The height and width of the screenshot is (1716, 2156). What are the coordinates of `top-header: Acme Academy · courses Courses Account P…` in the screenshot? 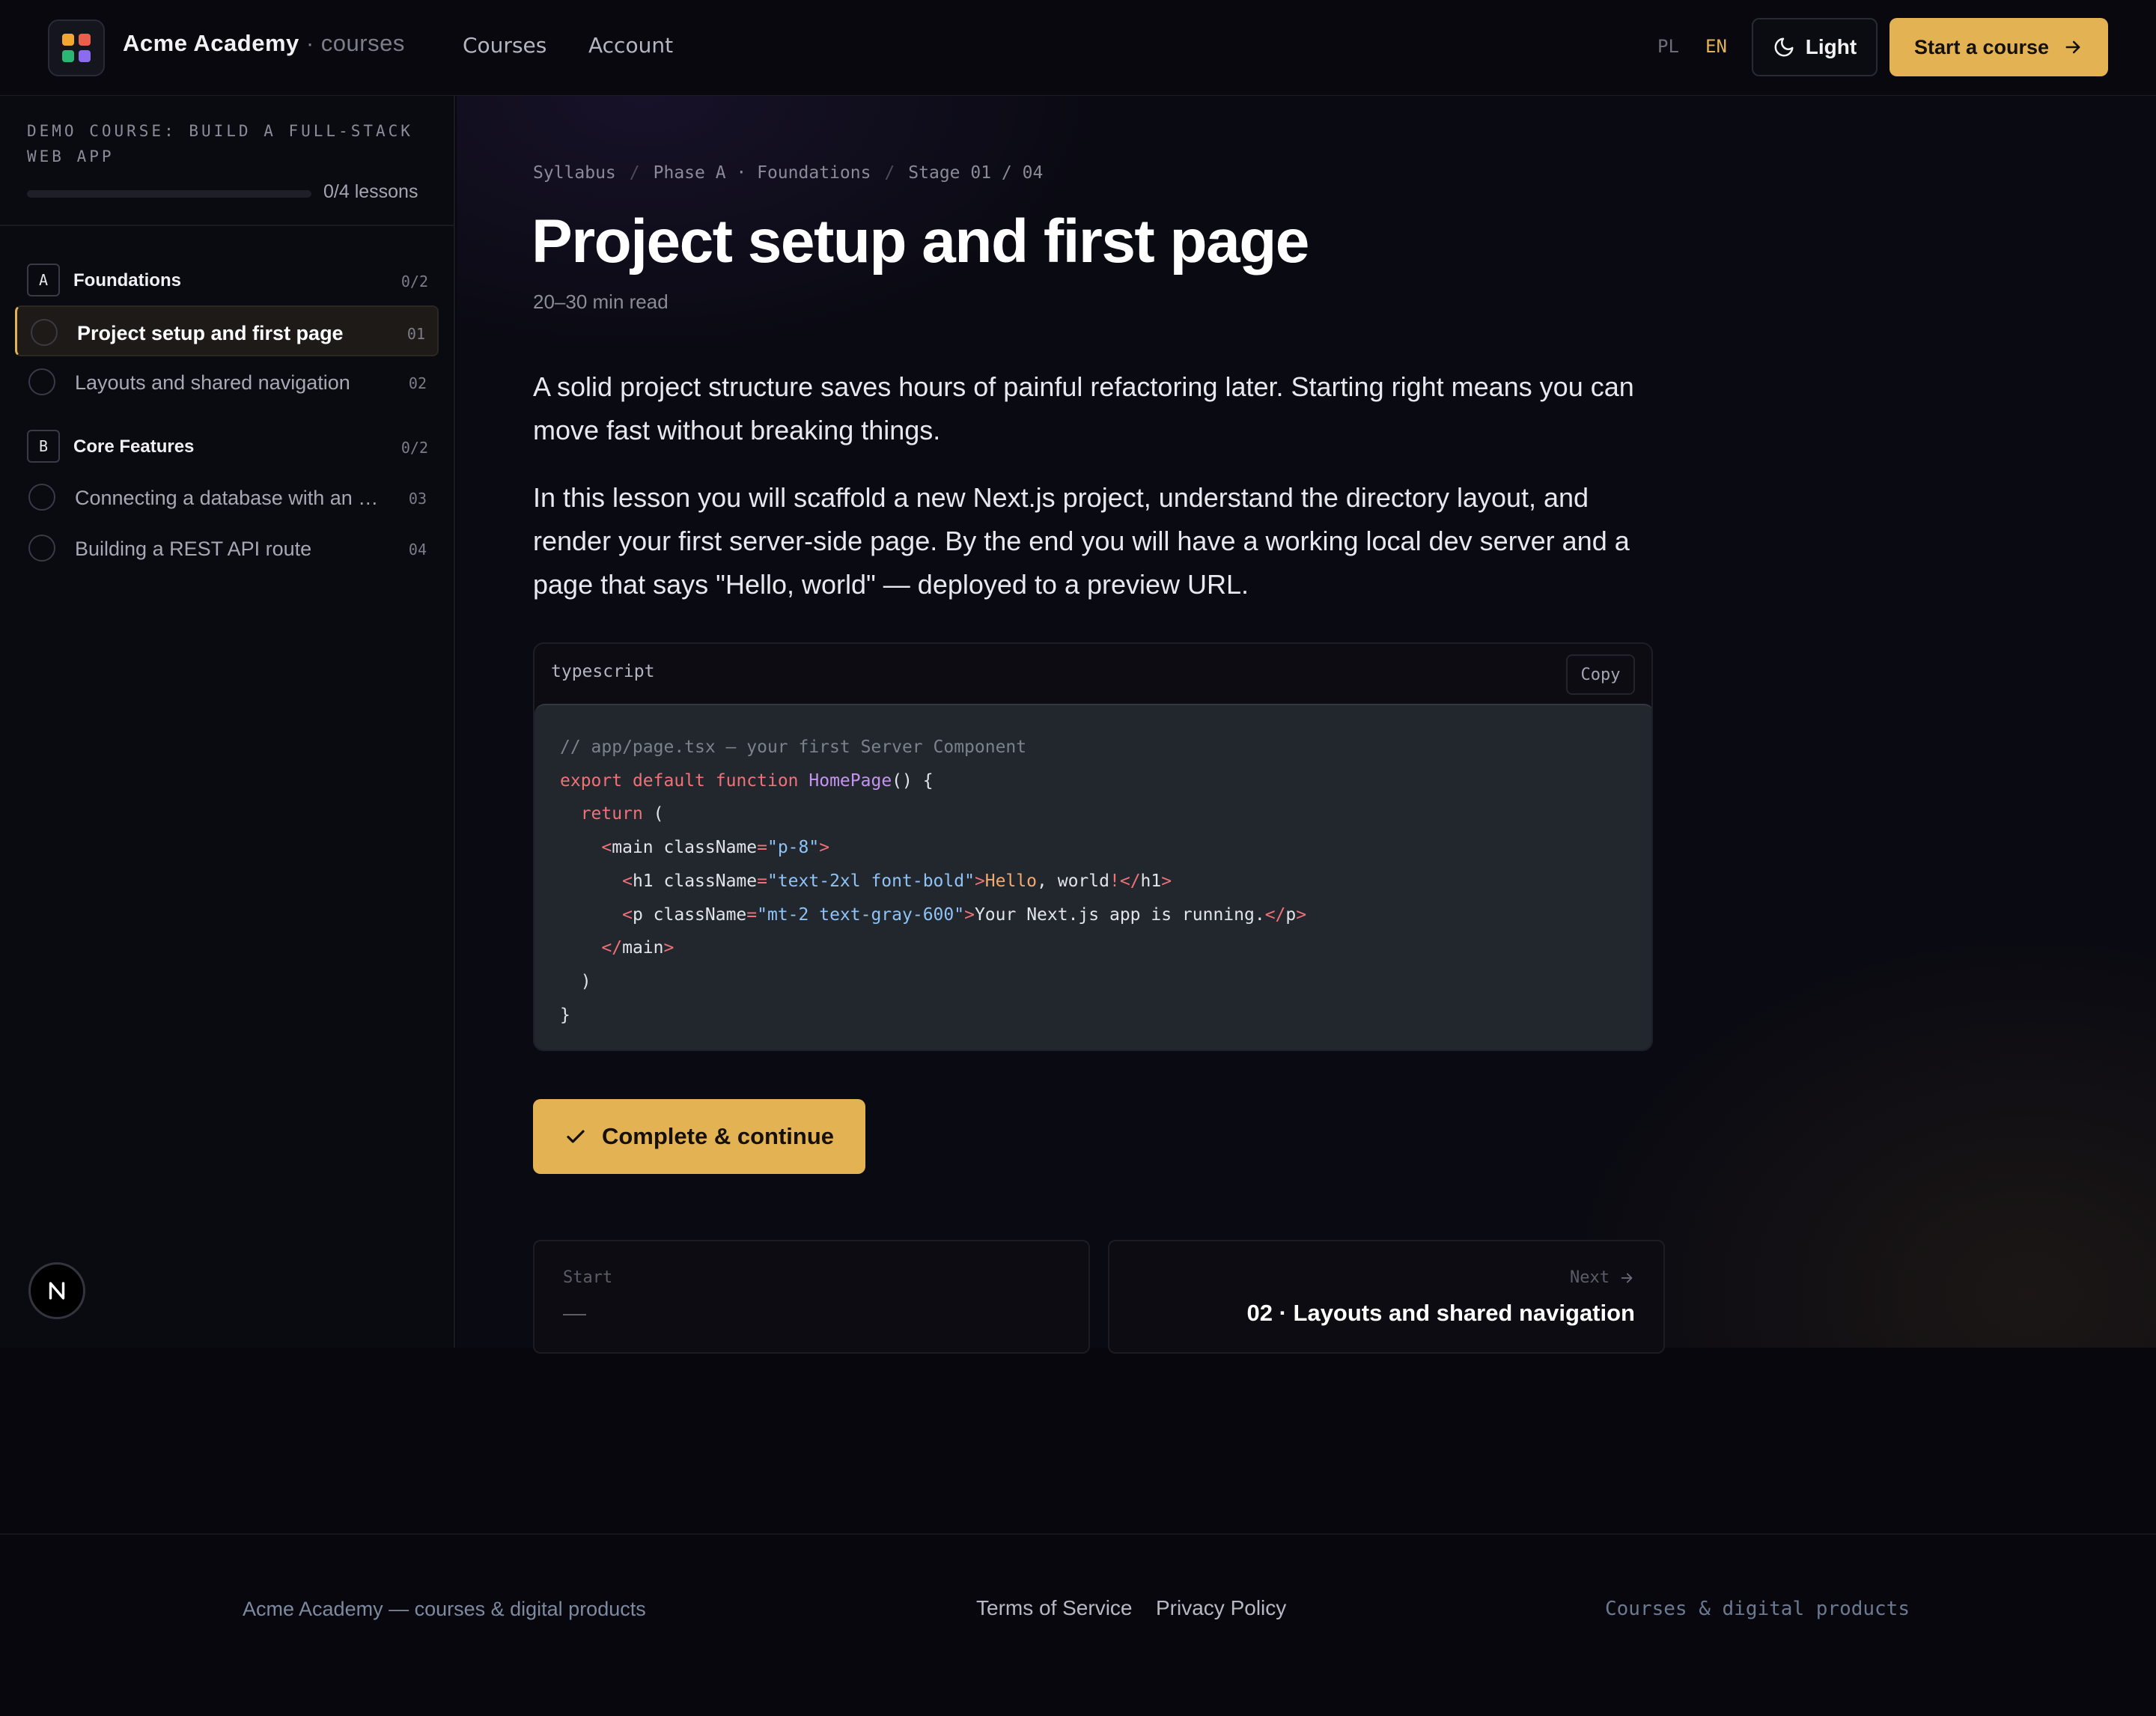 It's located at (1078, 48).